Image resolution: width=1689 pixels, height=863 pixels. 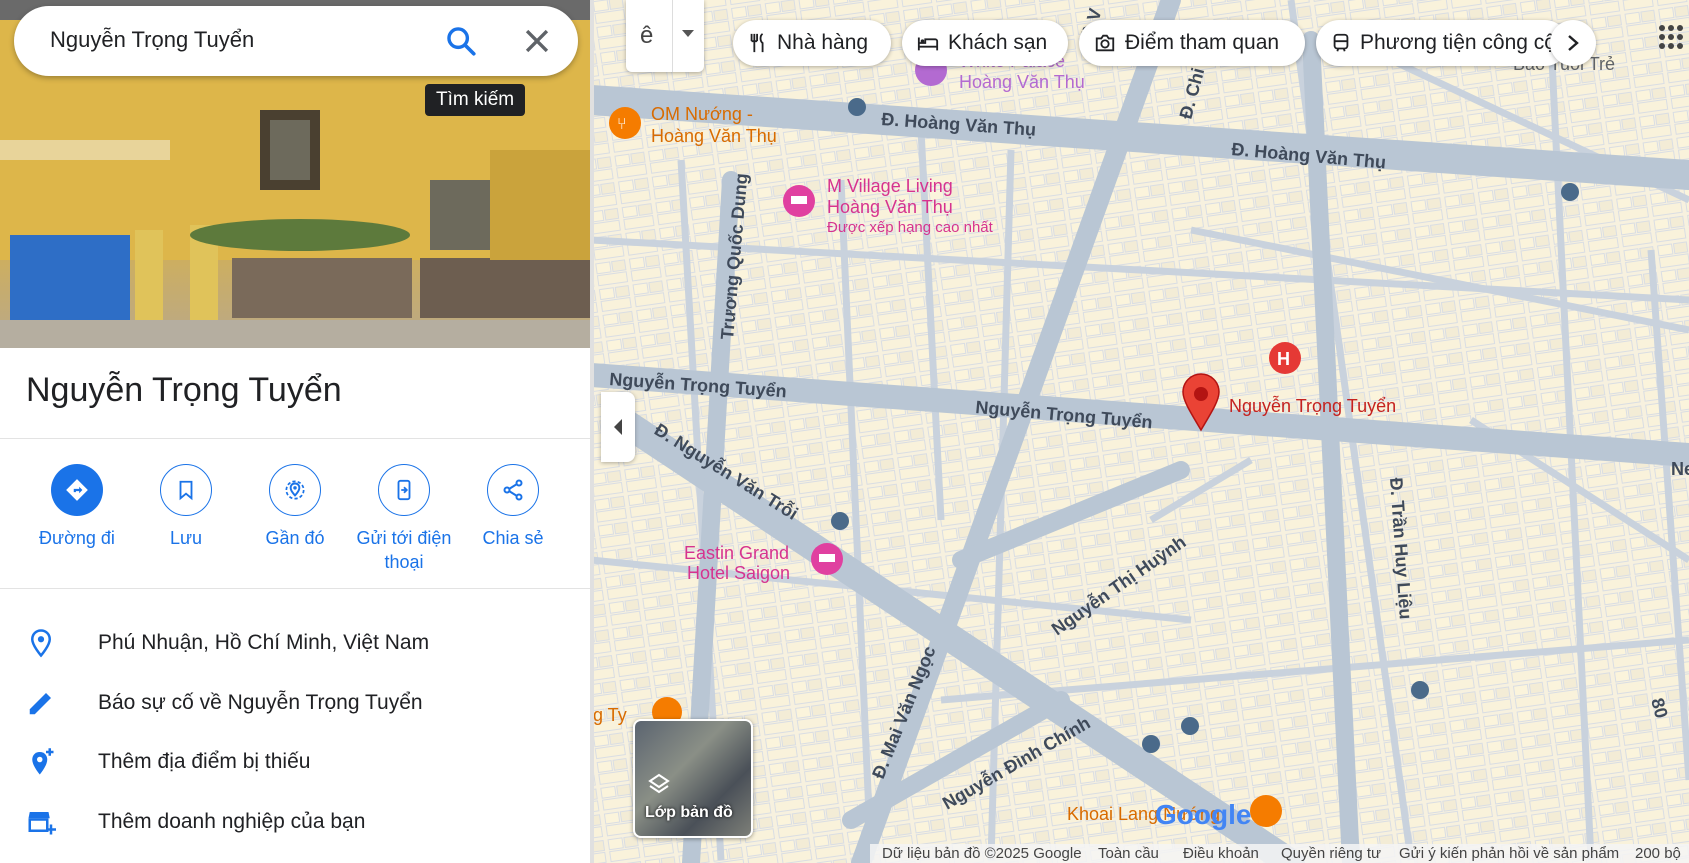 I want to click on poi-om-nuong-line1: OM Nướng -, so click(x=702, y=114).